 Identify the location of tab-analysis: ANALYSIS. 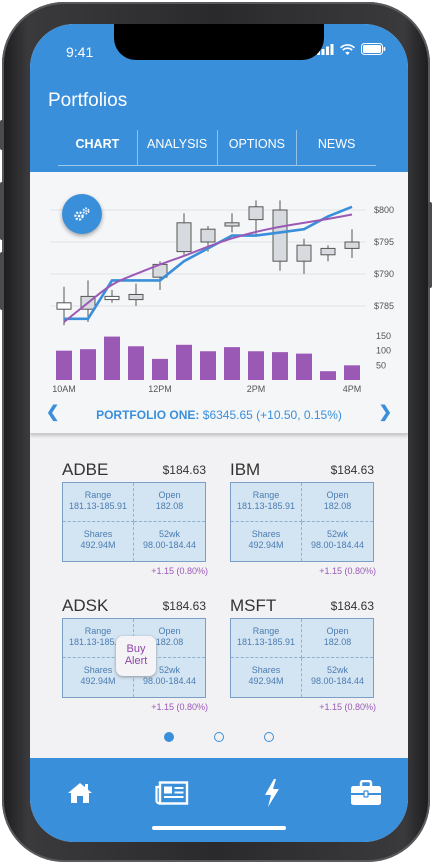
(178, 147).